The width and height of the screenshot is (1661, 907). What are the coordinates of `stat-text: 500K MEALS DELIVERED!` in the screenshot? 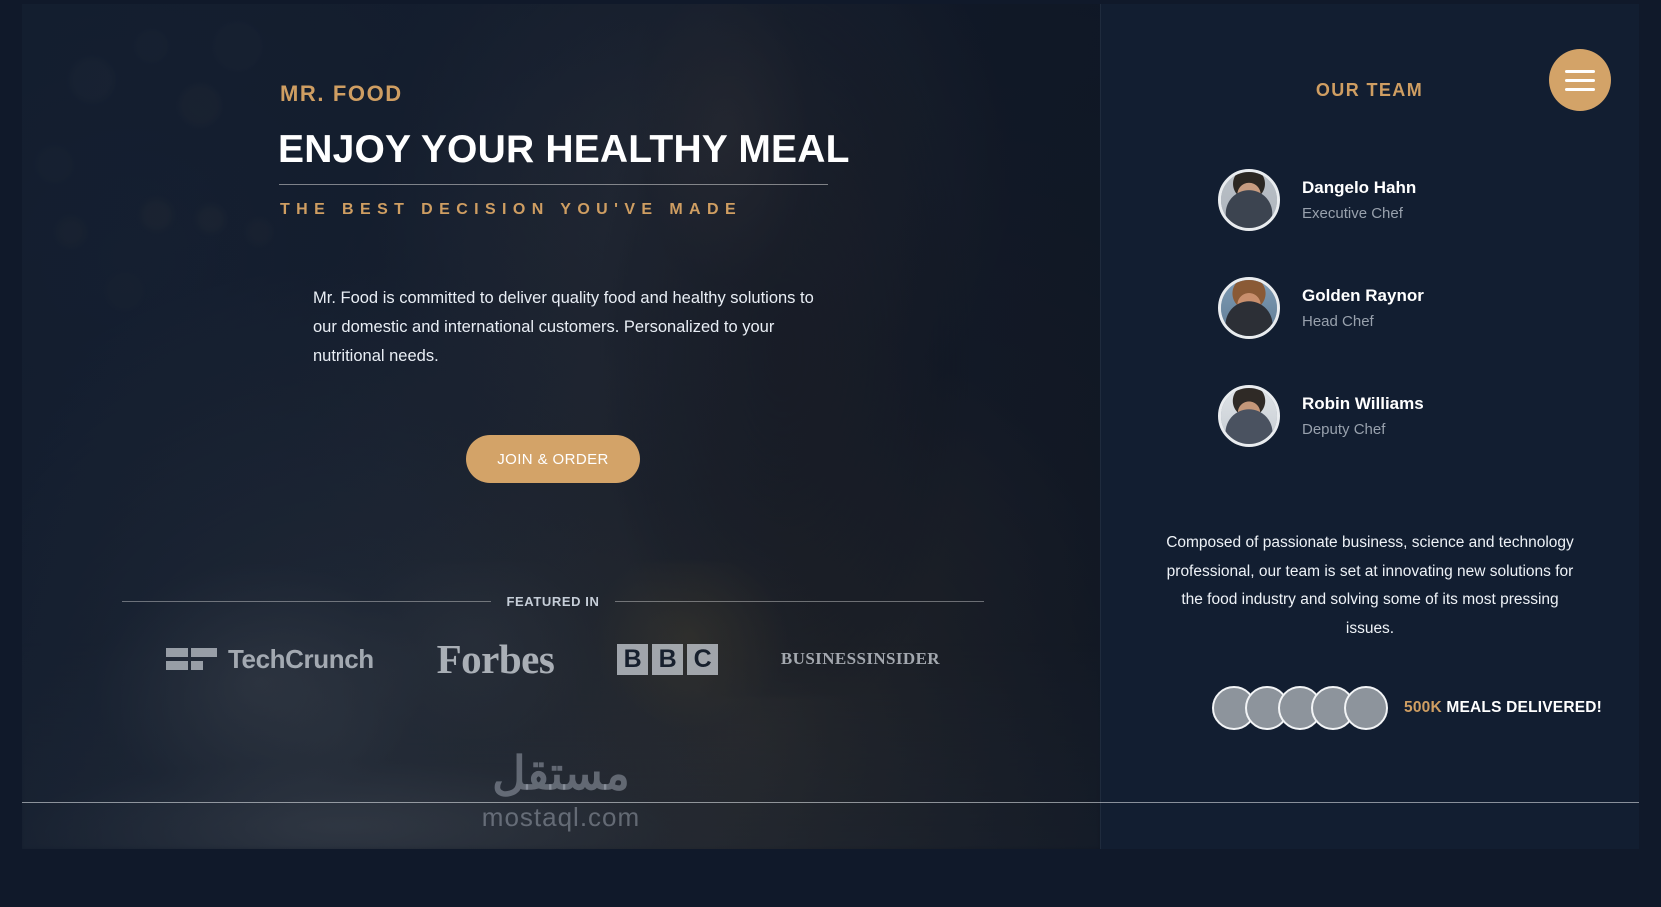 It's located at (1503, 708).